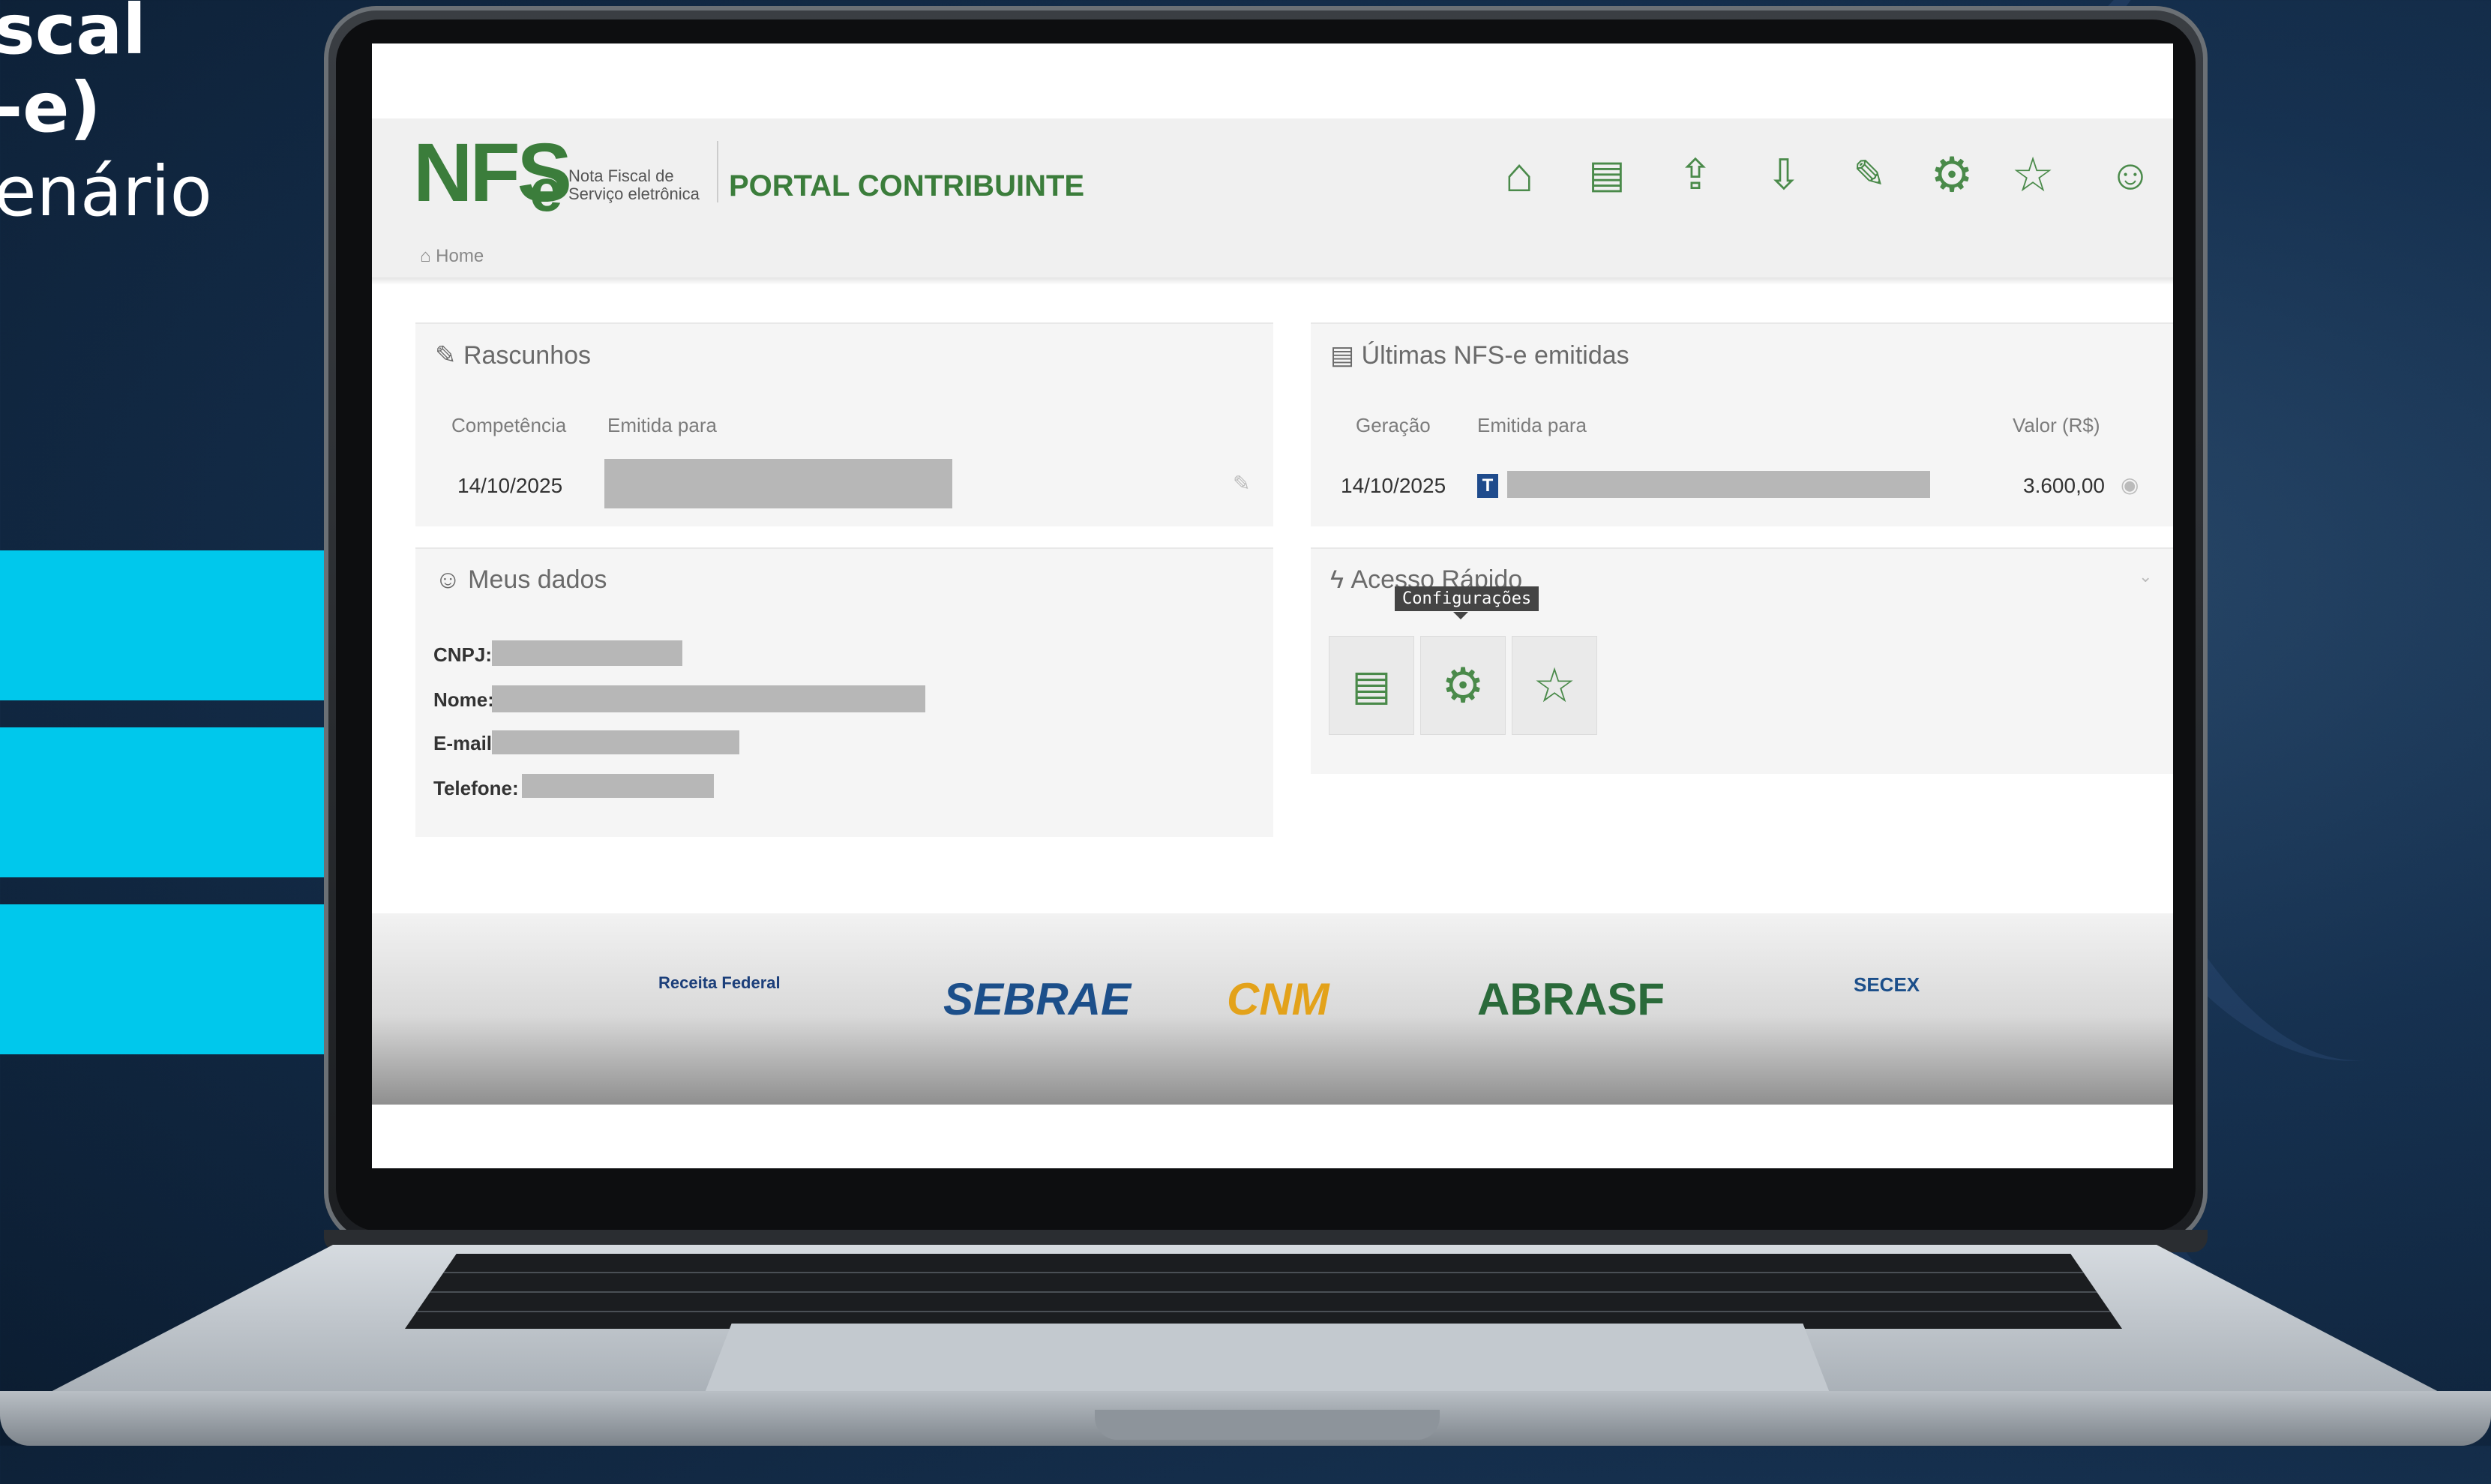  Describe the element at coordinates (73, 35) in the screenshot. I see `overlay-line-1: scal` at that location.